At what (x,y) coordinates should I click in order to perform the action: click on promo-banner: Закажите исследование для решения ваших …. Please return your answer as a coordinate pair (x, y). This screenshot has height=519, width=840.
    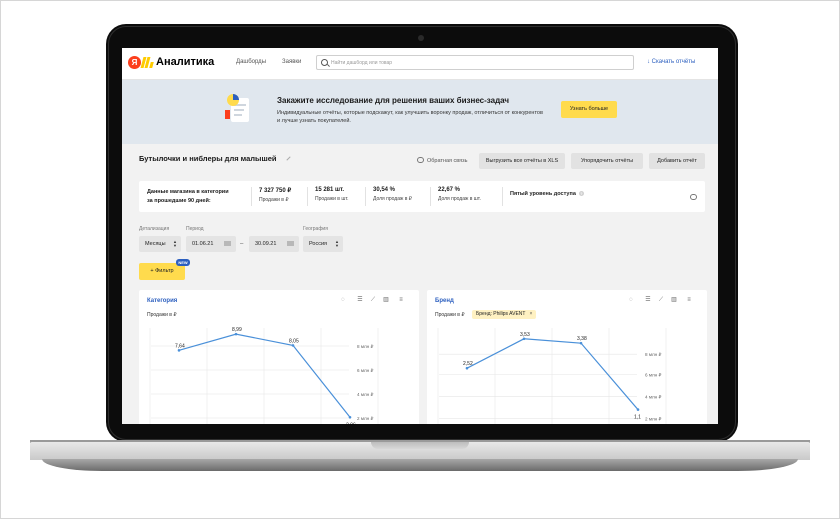
    Looking at the image, I should click on (420, 112).